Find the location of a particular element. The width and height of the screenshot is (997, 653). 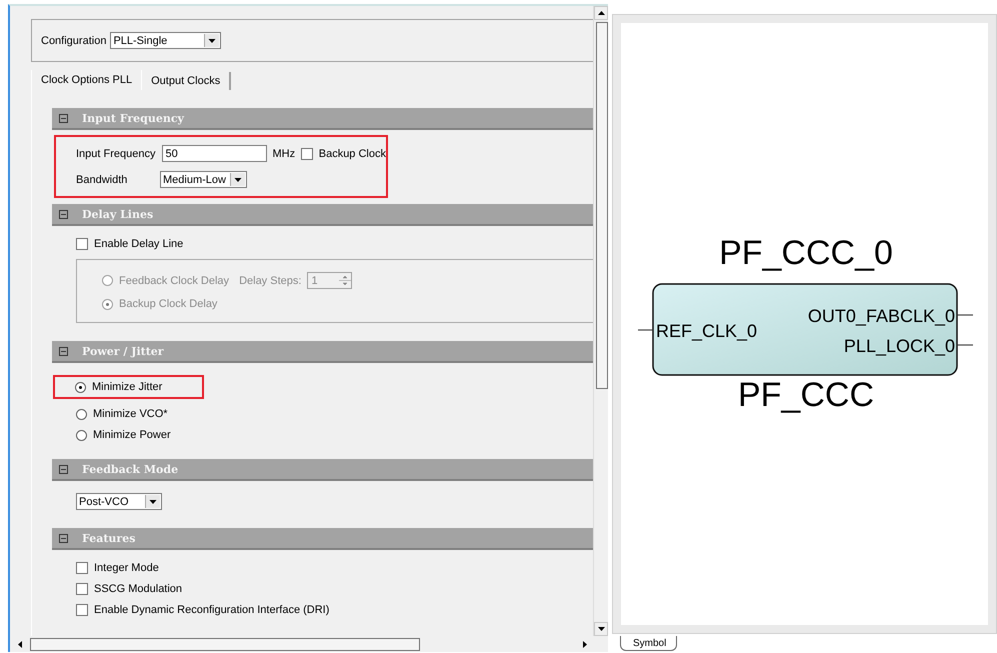

port-label: PLL_LOCK_0 is located at coordinates (898, 346).